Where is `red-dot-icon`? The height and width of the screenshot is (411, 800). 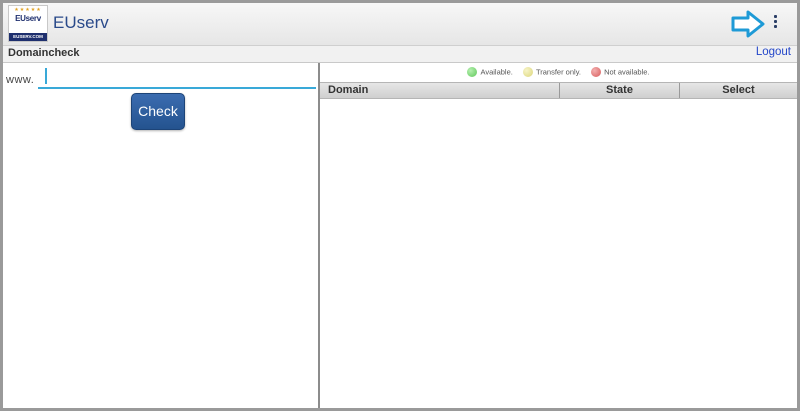 red-dot-icon is located at coordinates (596, 72).